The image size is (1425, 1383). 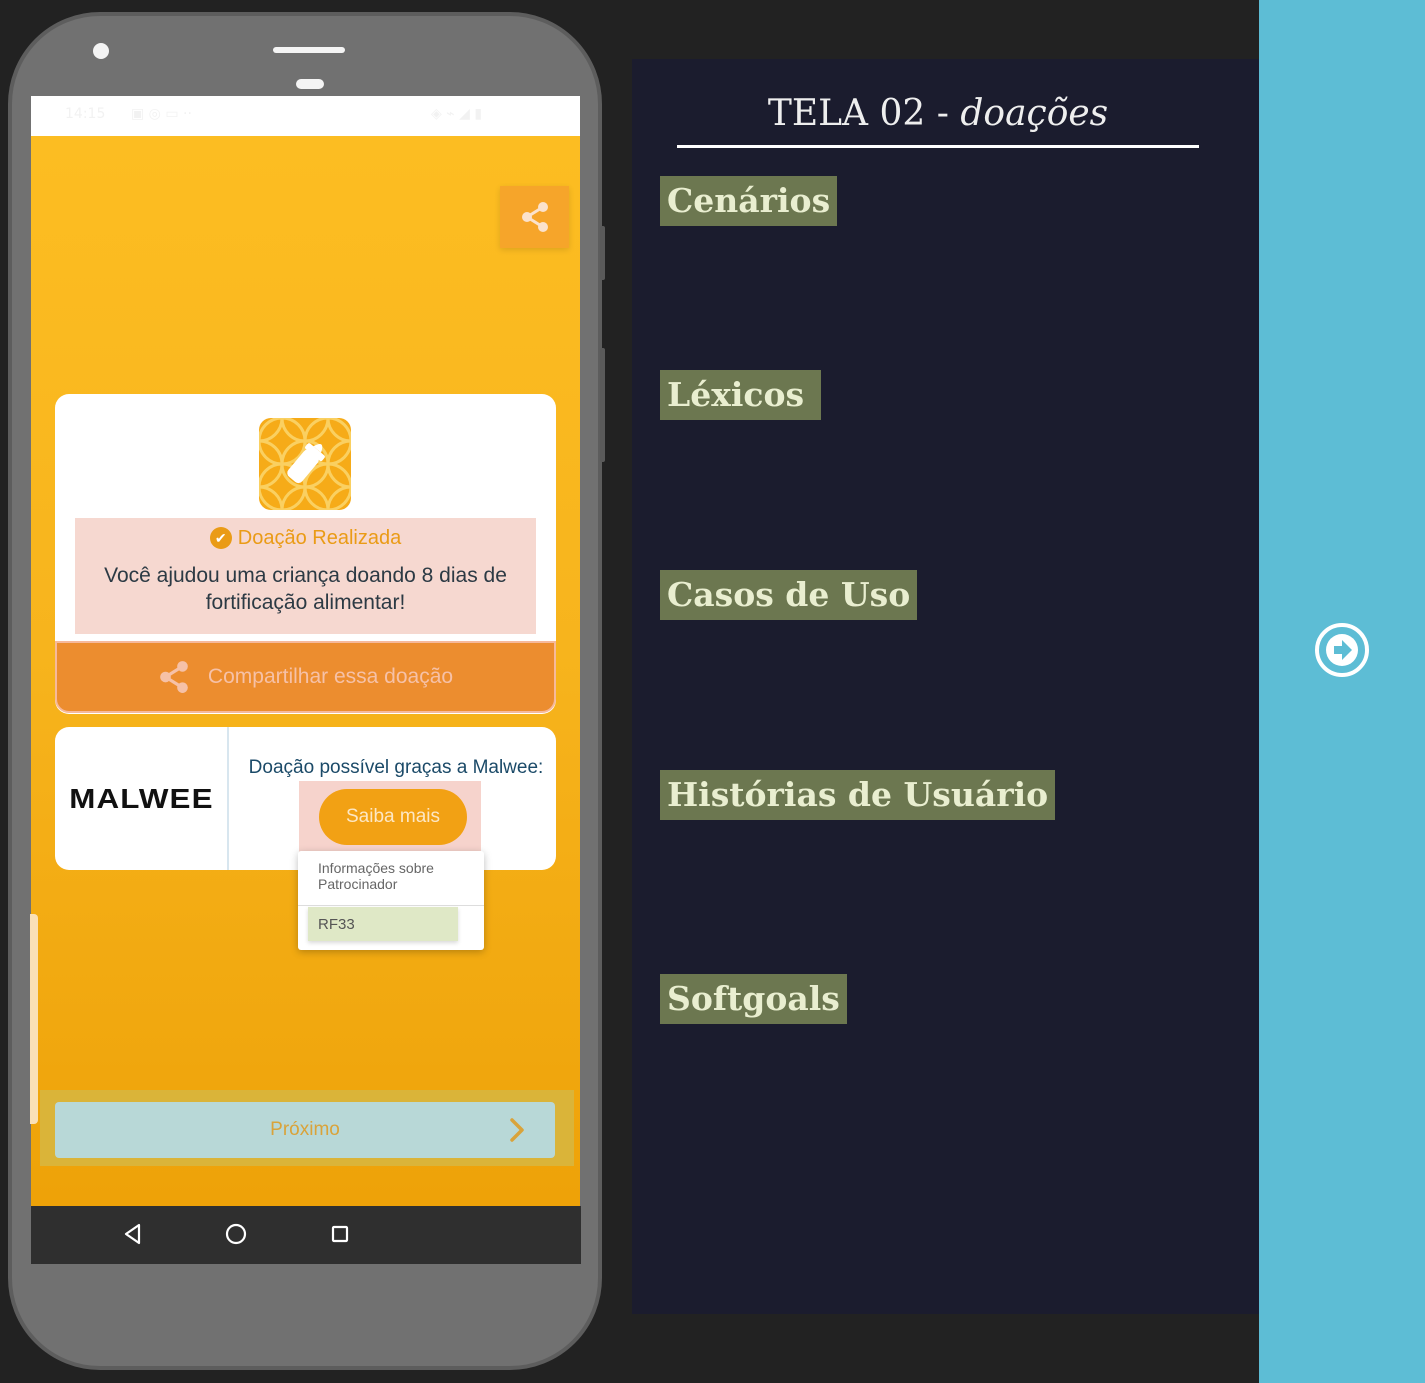 I want to click on tag-cenarios: Cenários, so click(x=749, y=201).